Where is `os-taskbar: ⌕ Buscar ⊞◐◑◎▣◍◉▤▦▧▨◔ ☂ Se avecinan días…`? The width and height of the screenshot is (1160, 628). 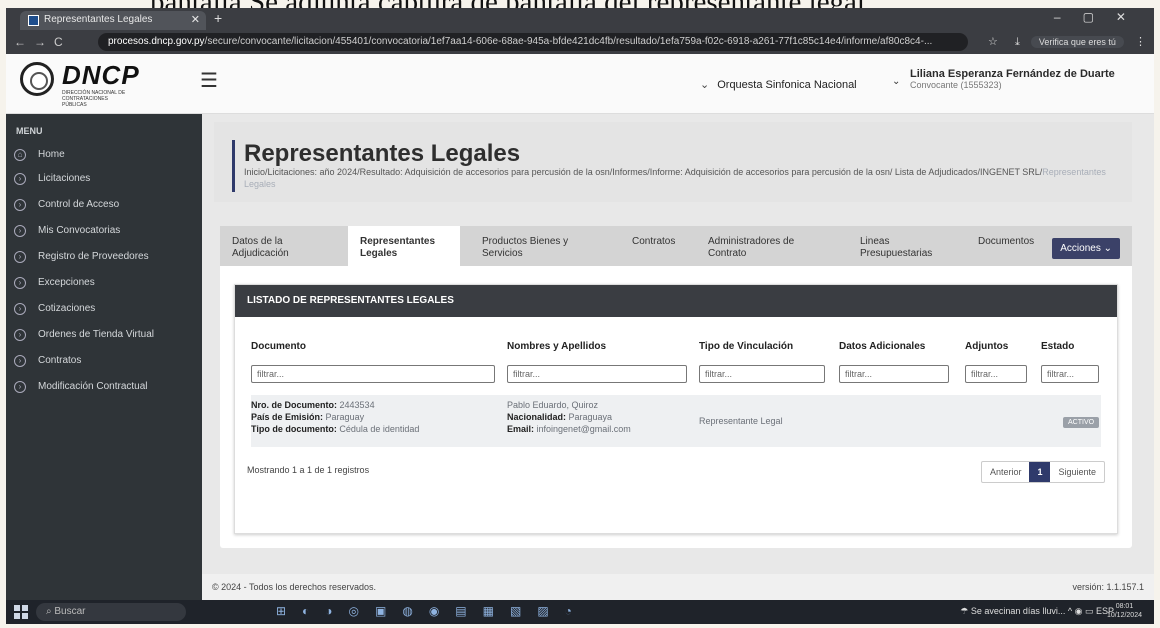
os-taskbar: ⌕ Buscar ⊞◐◑◎▣◍◉▤▦▧▨◔ ☂ Se avecinan días… is located at coordinates (580, 612).